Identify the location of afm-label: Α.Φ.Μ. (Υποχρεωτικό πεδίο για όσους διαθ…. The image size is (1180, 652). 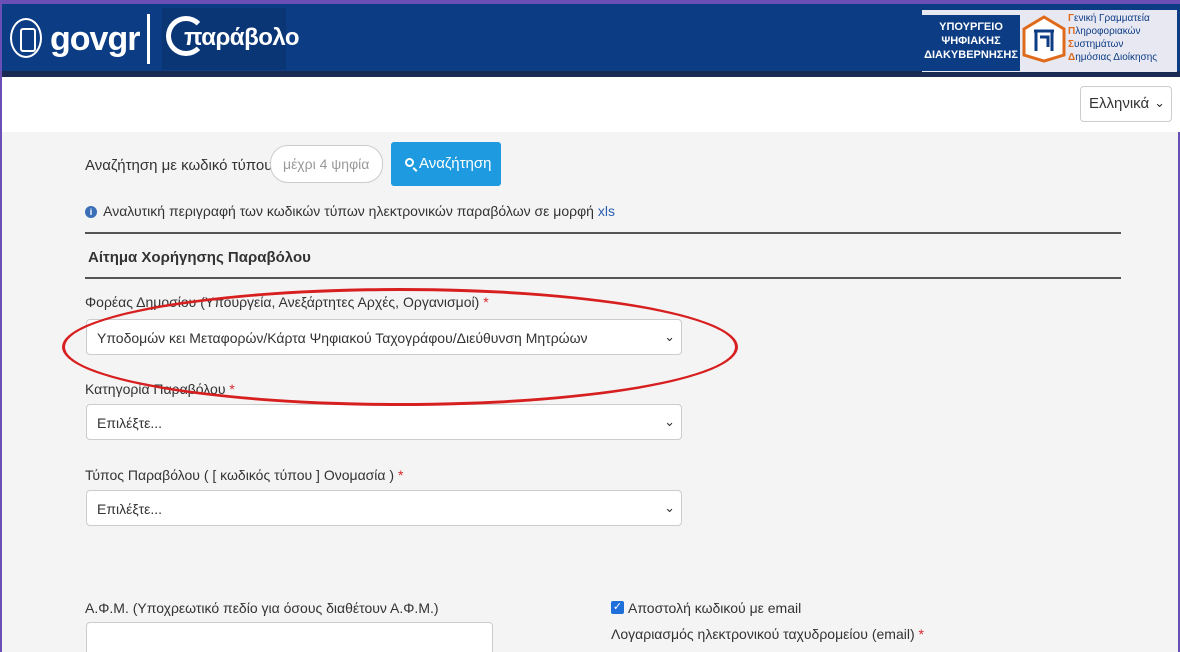
(262, 608).